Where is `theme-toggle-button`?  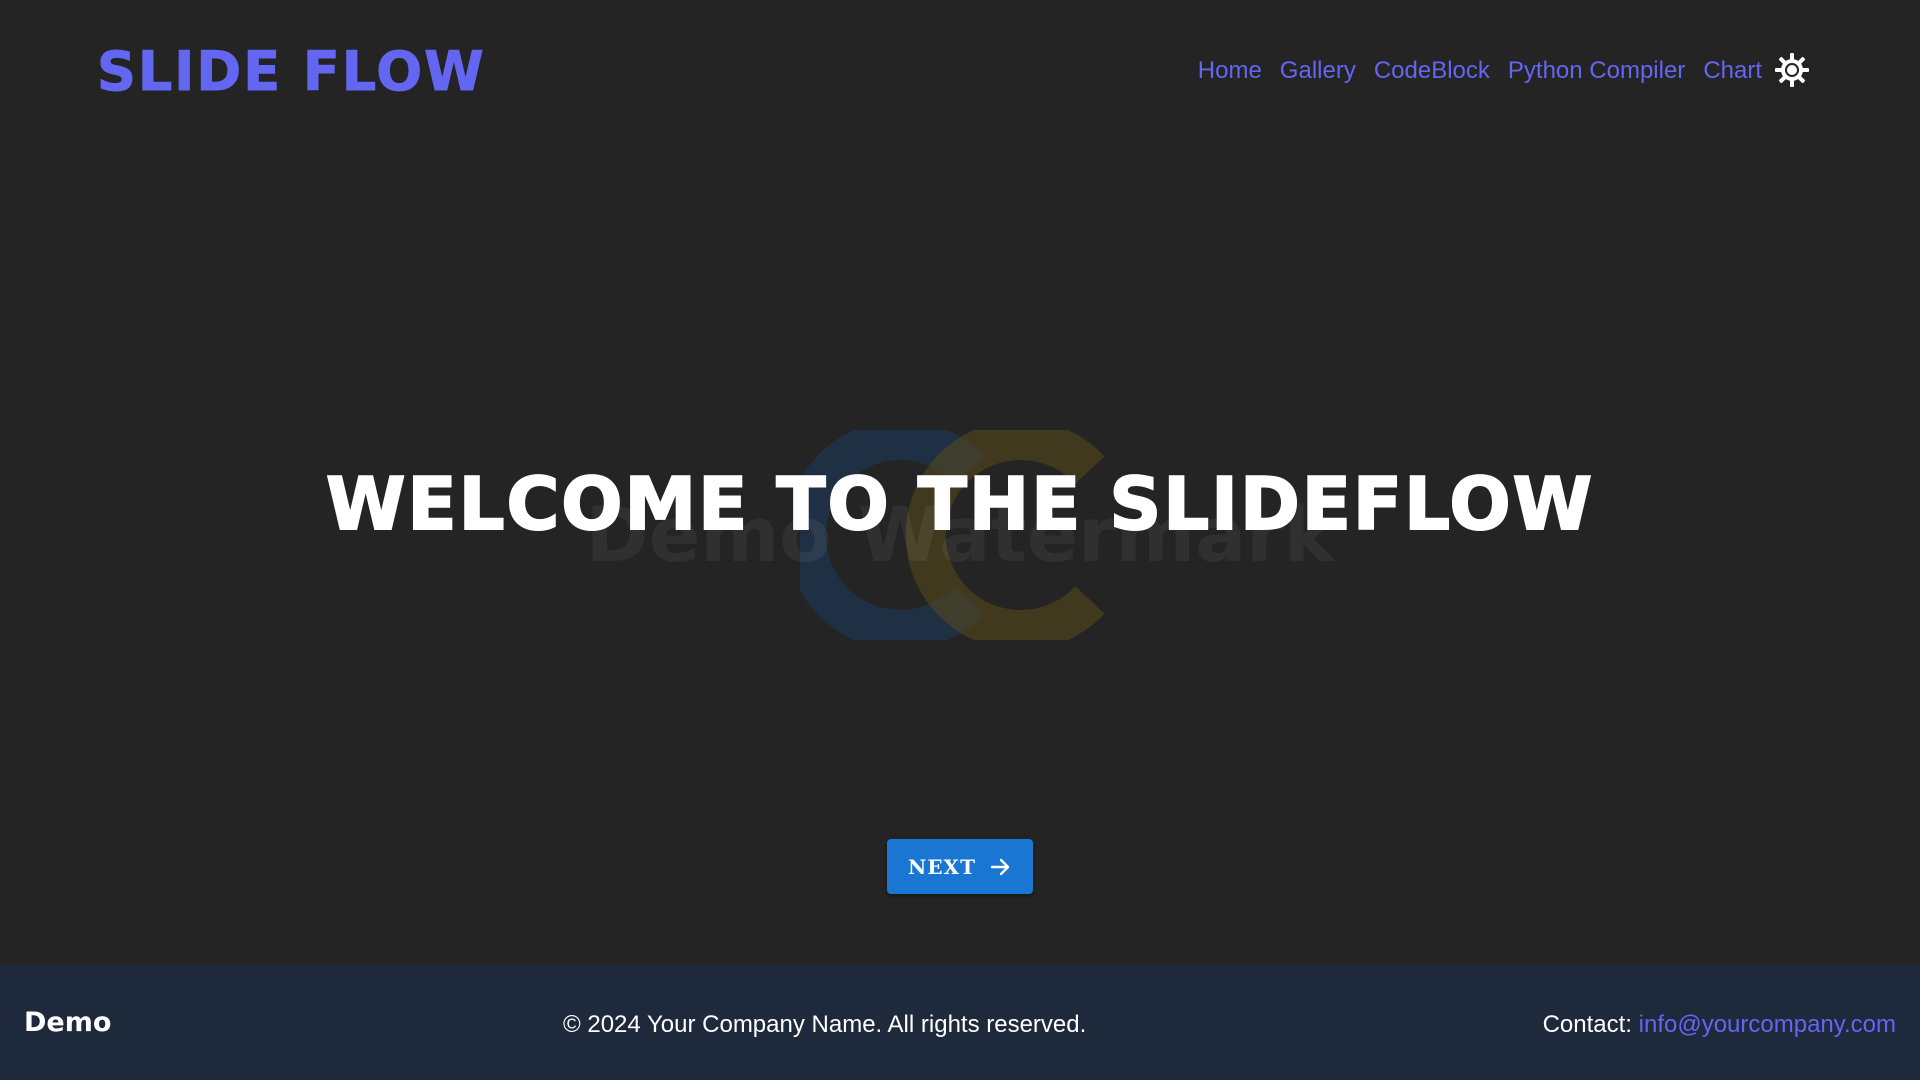 theme-toggle-button is located at coordinates (1792, 70).